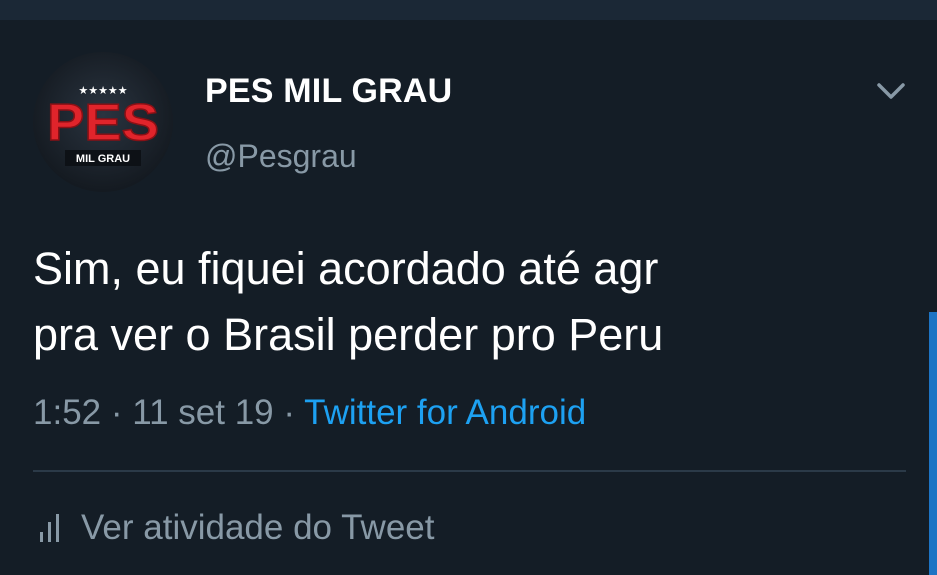  Describe the element at coordinates (258, 527) in the screenshot. I see `view-activity-label: Ver atividade do Tweet` at that location.